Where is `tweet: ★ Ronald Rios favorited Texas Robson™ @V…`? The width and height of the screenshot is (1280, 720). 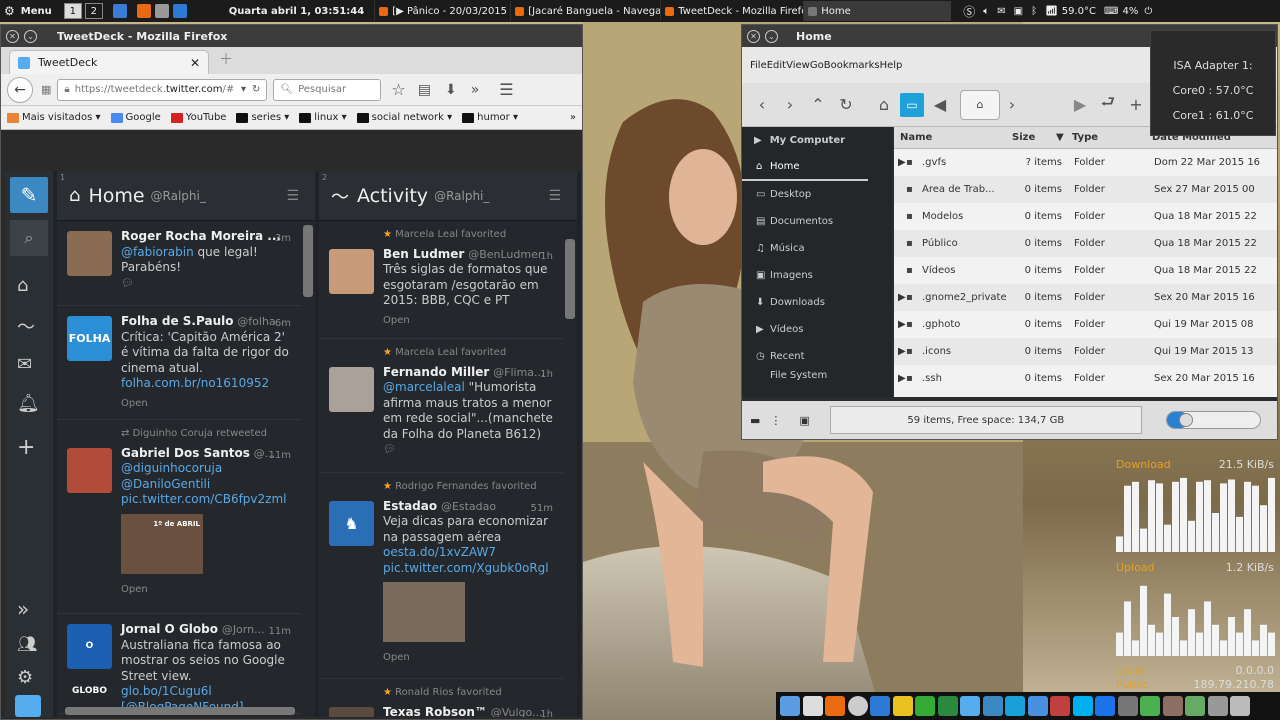
tweet: ★ Ronald Rios favorited Texas Robson™ @V… is located at coordinates (441, 698).